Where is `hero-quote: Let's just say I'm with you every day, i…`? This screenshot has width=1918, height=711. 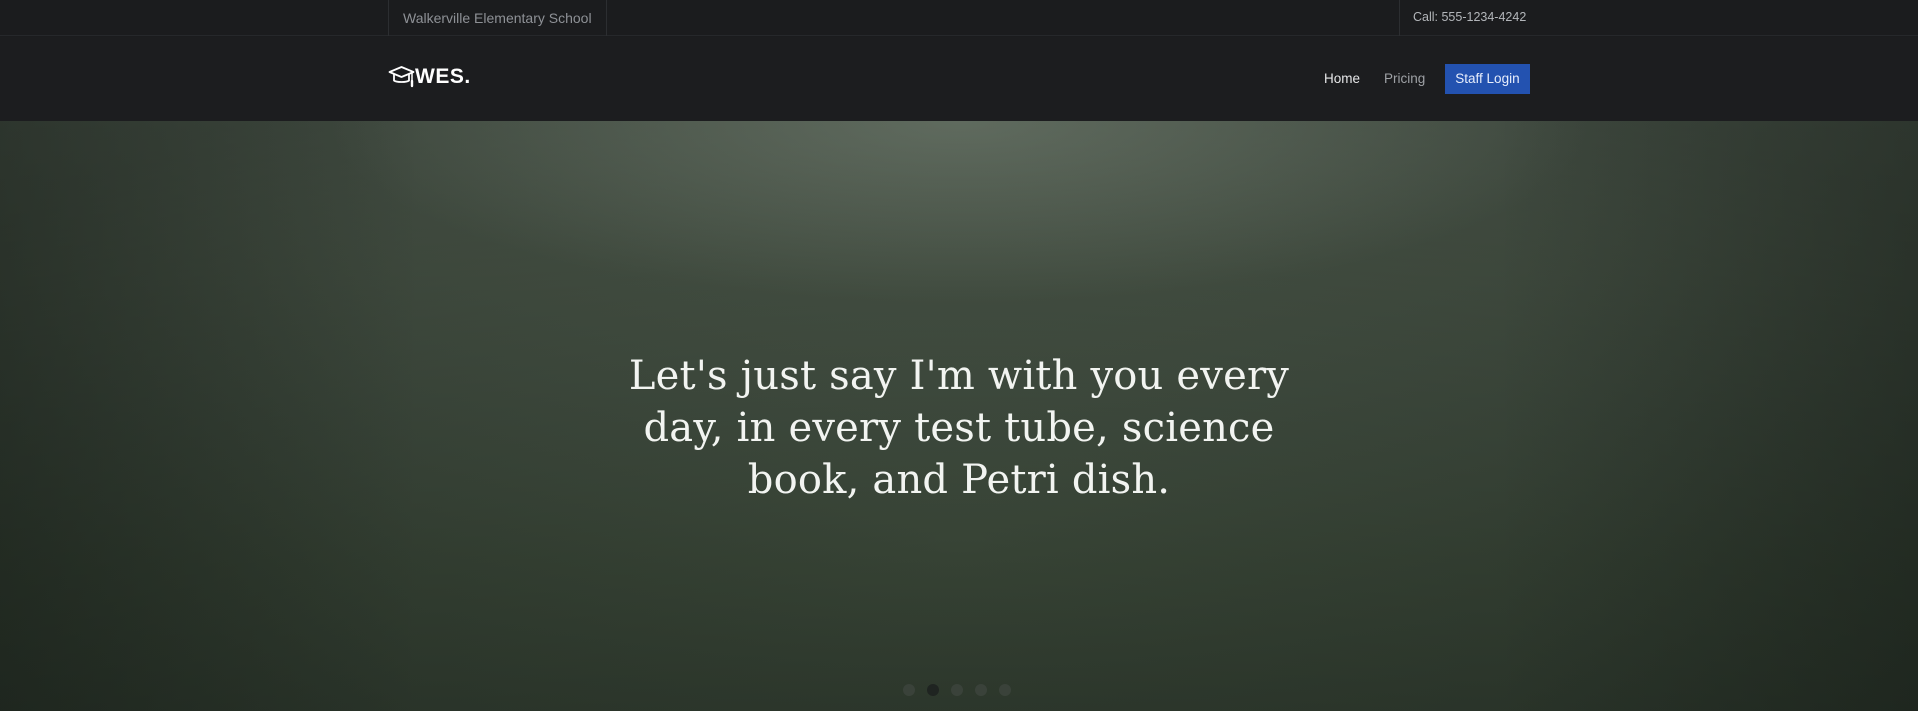
hero-quote: Let's just say I'm with you every day, i… is located at coordinates (959, 428).